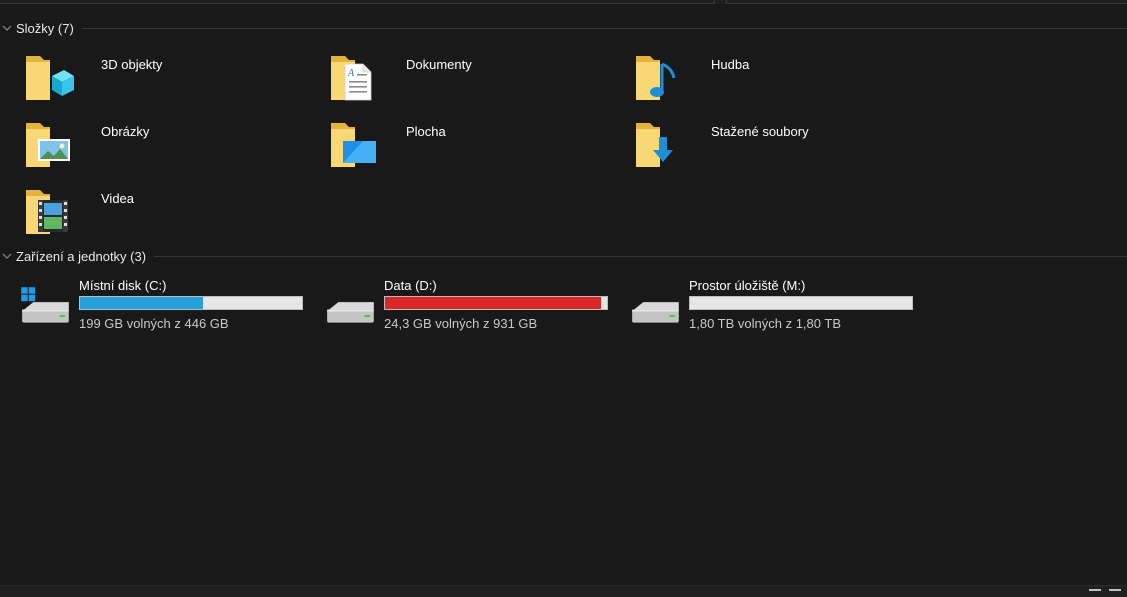 This screenshot has height=597, width=1127. I want to click on folder-label: Videa, so click(118, 198).